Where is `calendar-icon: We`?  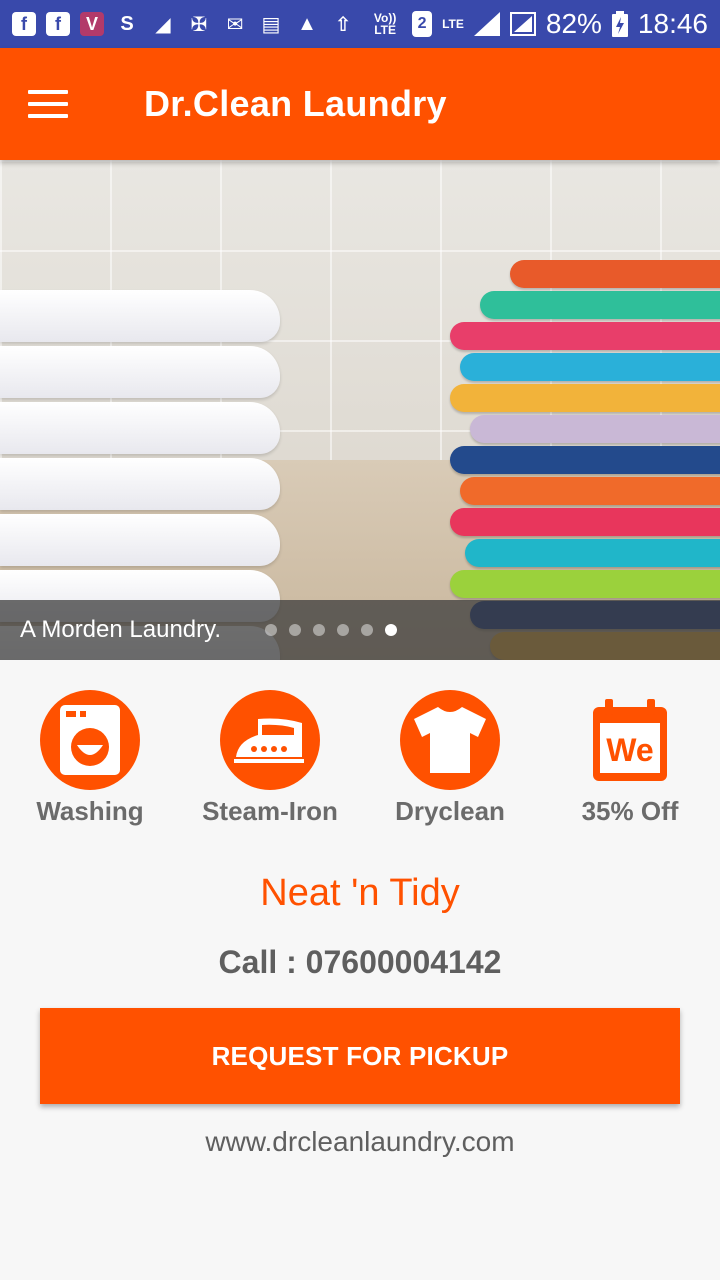
calendar-icon: We is located at coordinates (630, 740).